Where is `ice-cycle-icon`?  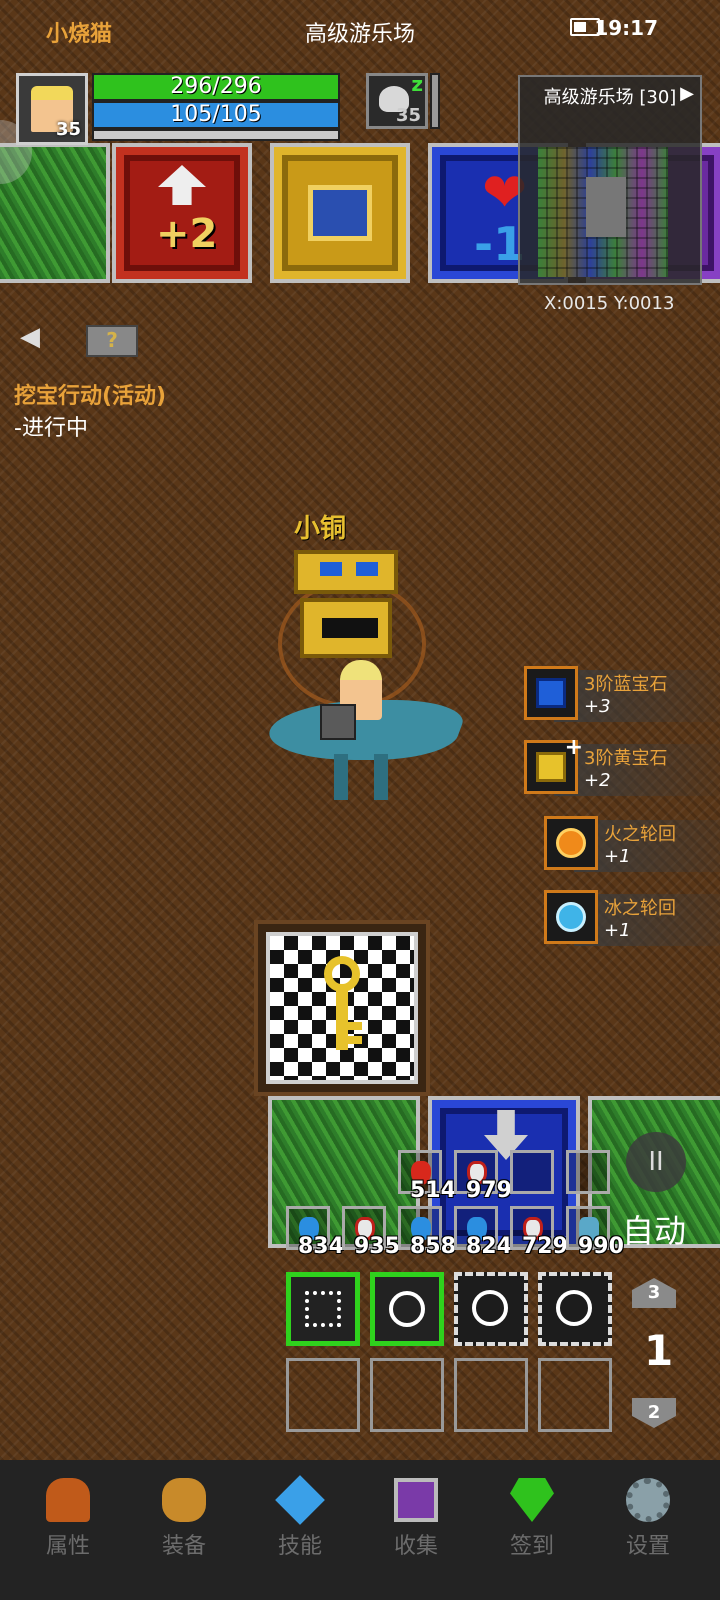
ice-cycle-icon is located at coordinates (571, 917).